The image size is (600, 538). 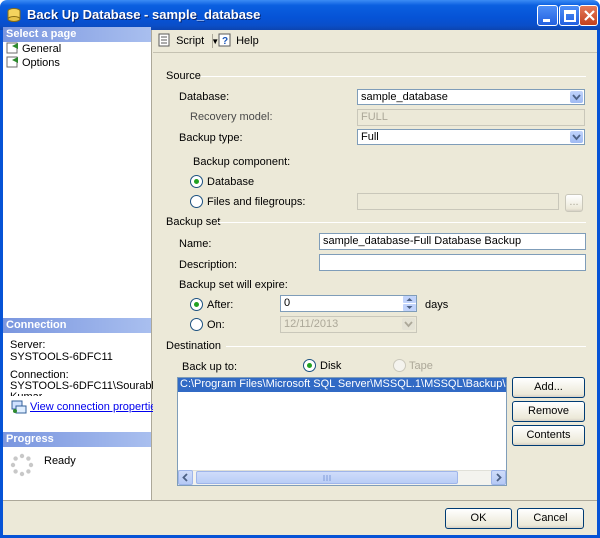 What do you see at coordinates (28, 345) in the screenshot?
I see `server-label: Server:` at bounding box center [28, 345].